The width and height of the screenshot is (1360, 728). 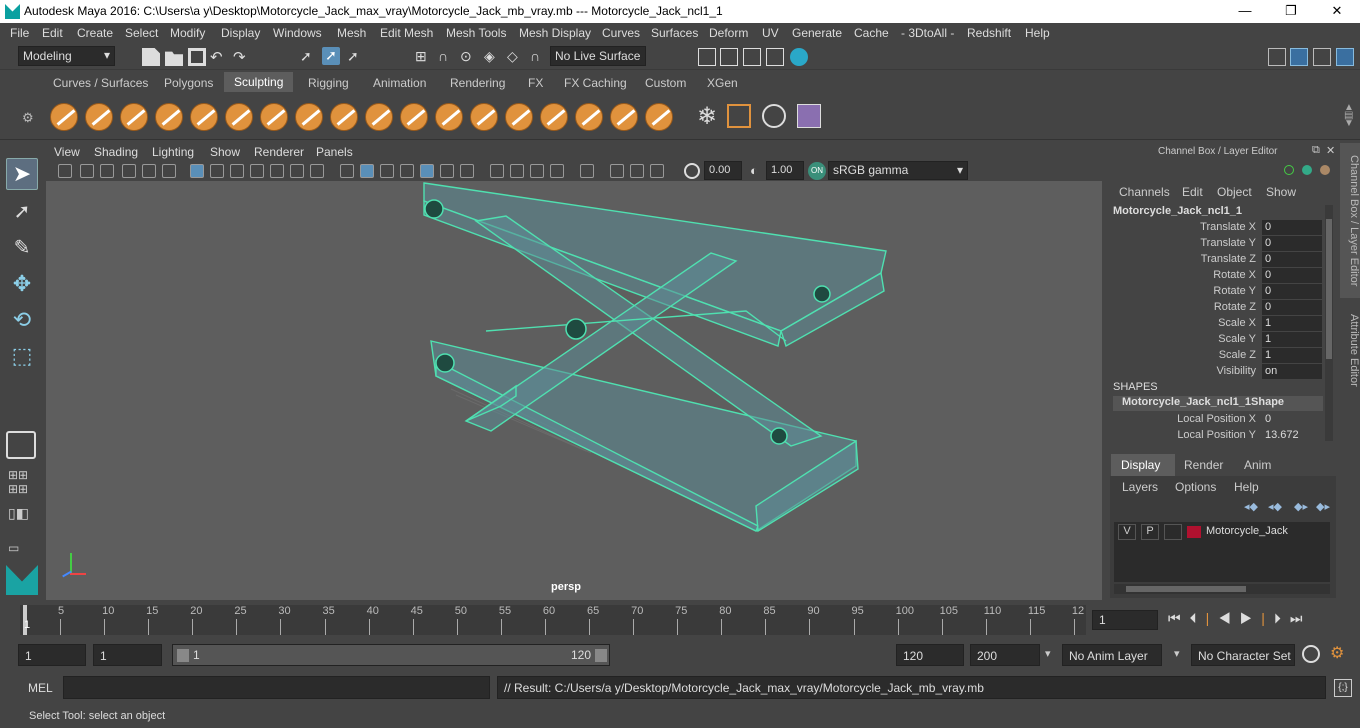 I want to click on menu-help: Help, so click(x=1037, y=33).